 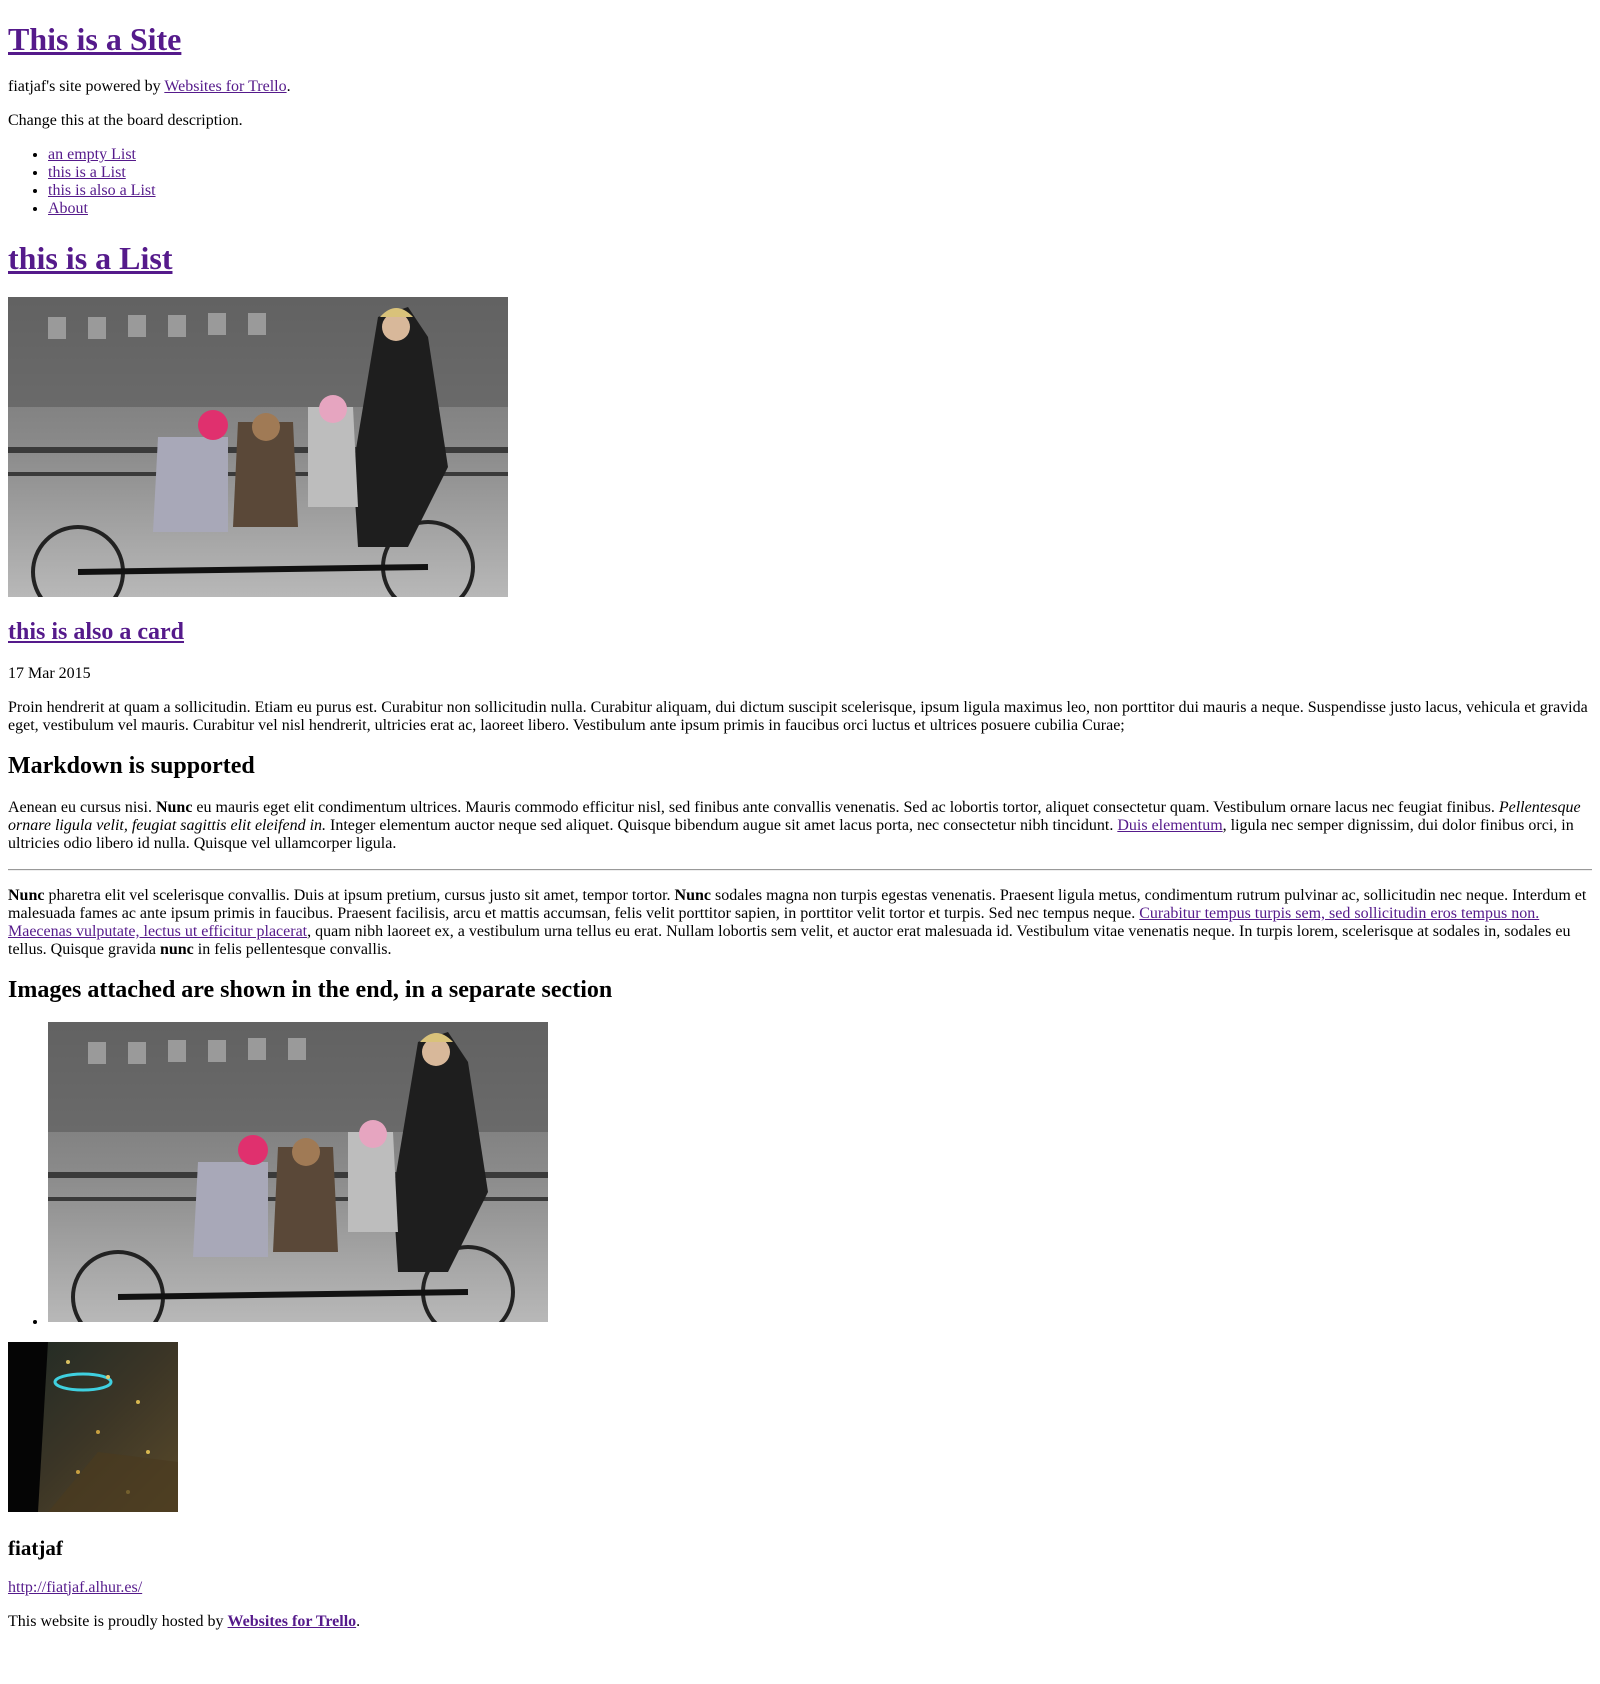 I want to click on nav-item: an empty List, so click(x=820, y=155).